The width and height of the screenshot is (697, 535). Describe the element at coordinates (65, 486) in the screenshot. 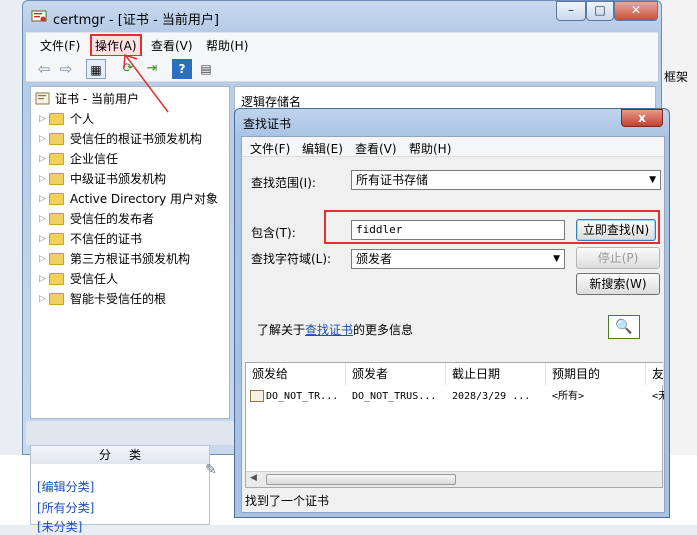

I see `edit-category-link: [编辑分类]` at that location.